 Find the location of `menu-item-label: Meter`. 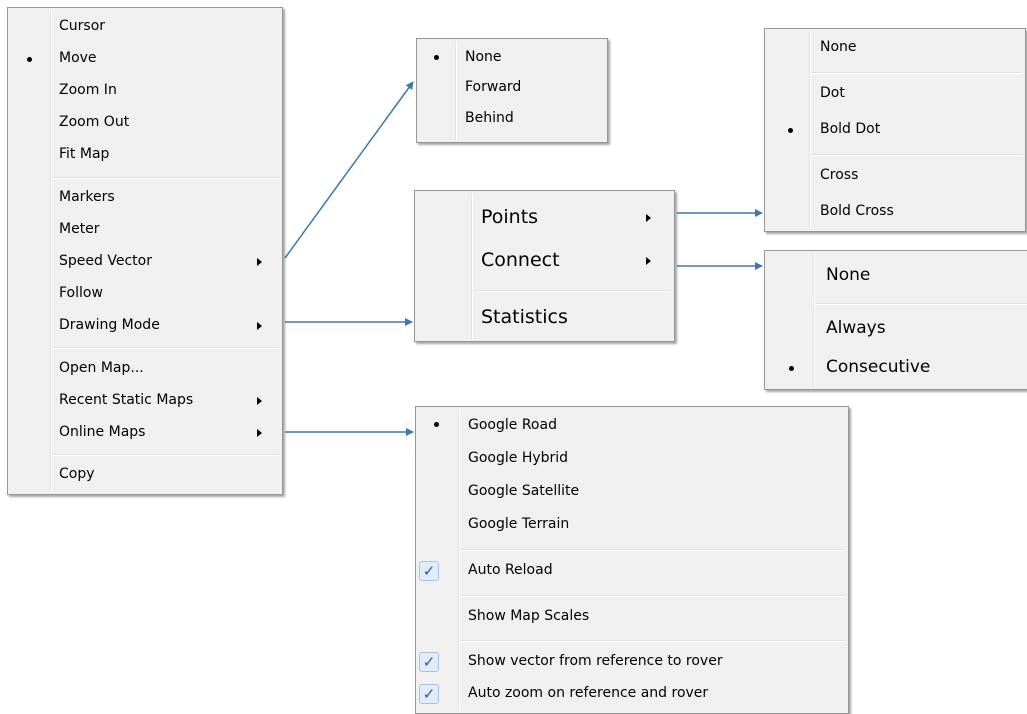

menu-item-label: Meter is located at coordinates (79, 229).